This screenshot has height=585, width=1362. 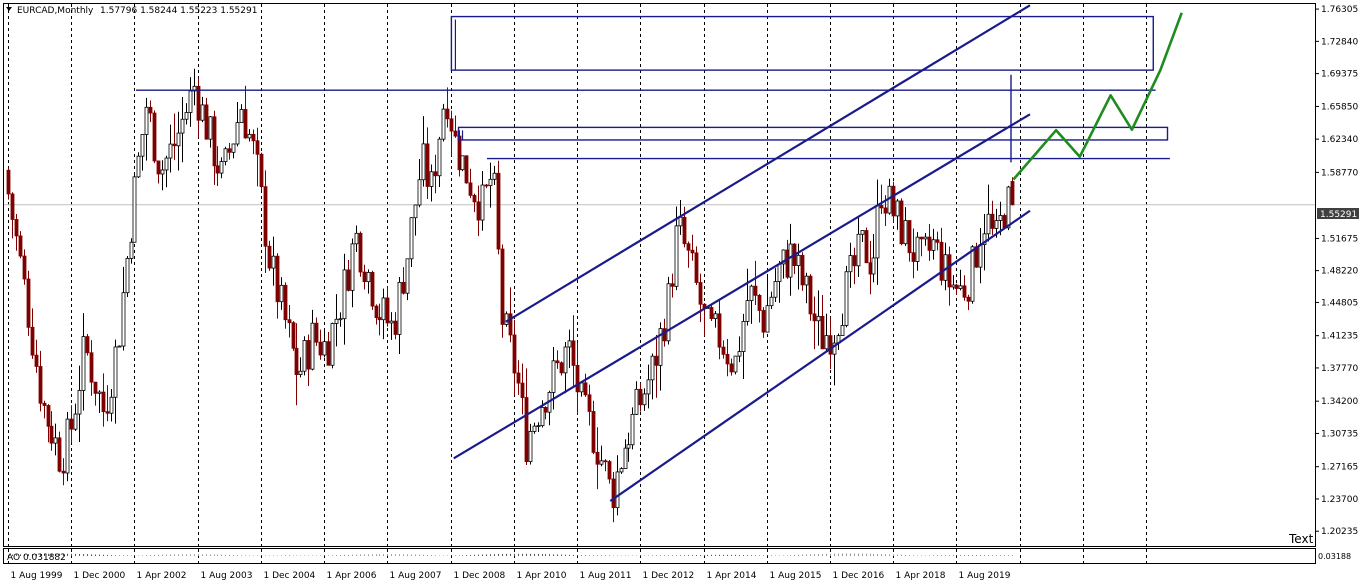 I want to click on x-tick-label: 1 Dec 2012, so click(x=669, y=576).